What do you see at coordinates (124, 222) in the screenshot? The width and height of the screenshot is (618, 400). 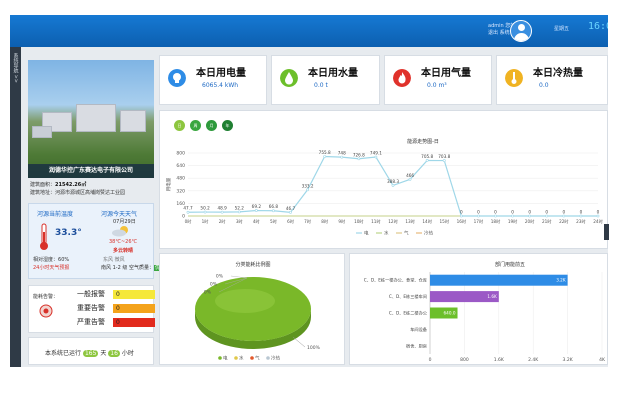 I see `weather-date: 07月29日` at bounding box center [124, 222].